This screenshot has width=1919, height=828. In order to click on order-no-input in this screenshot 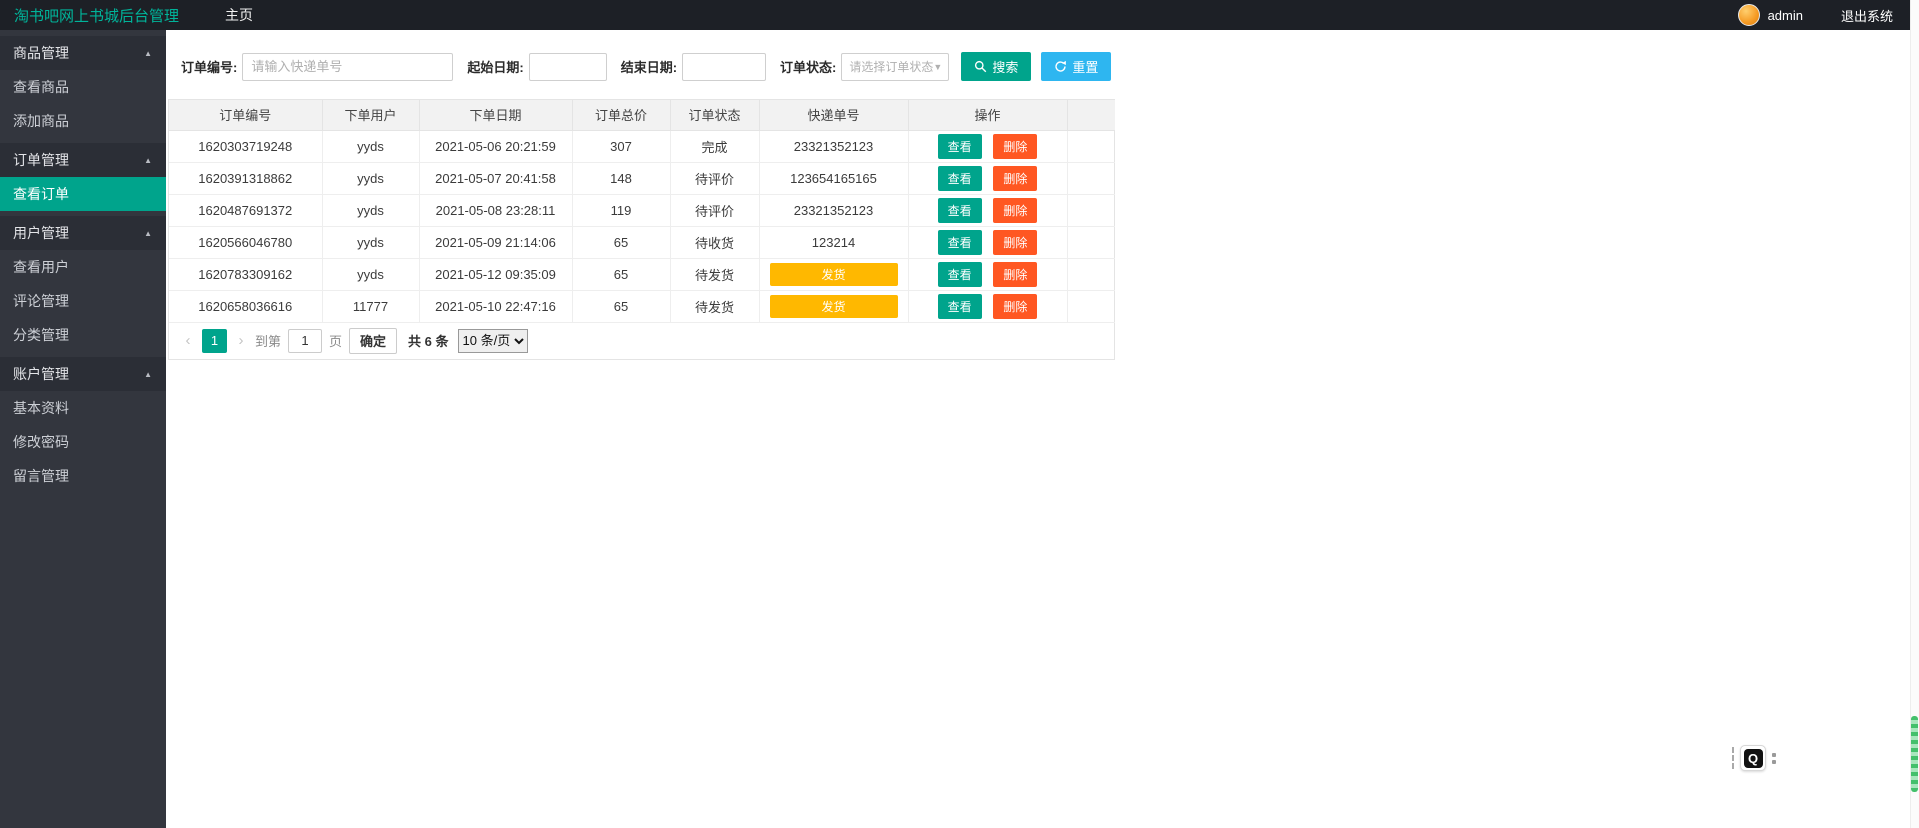, I will do `click(348, 66)`.